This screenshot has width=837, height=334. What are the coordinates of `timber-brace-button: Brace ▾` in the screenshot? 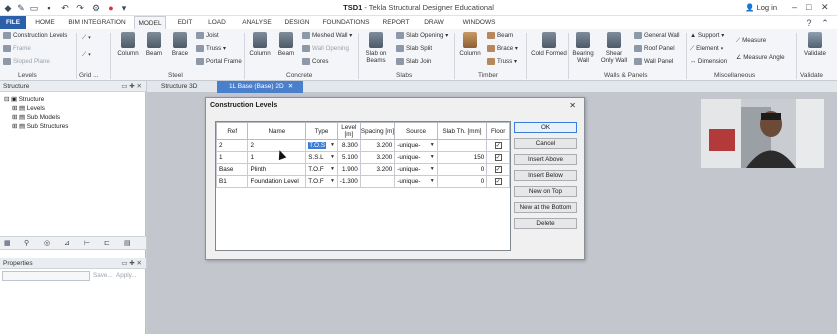 It's located at (502, 48).